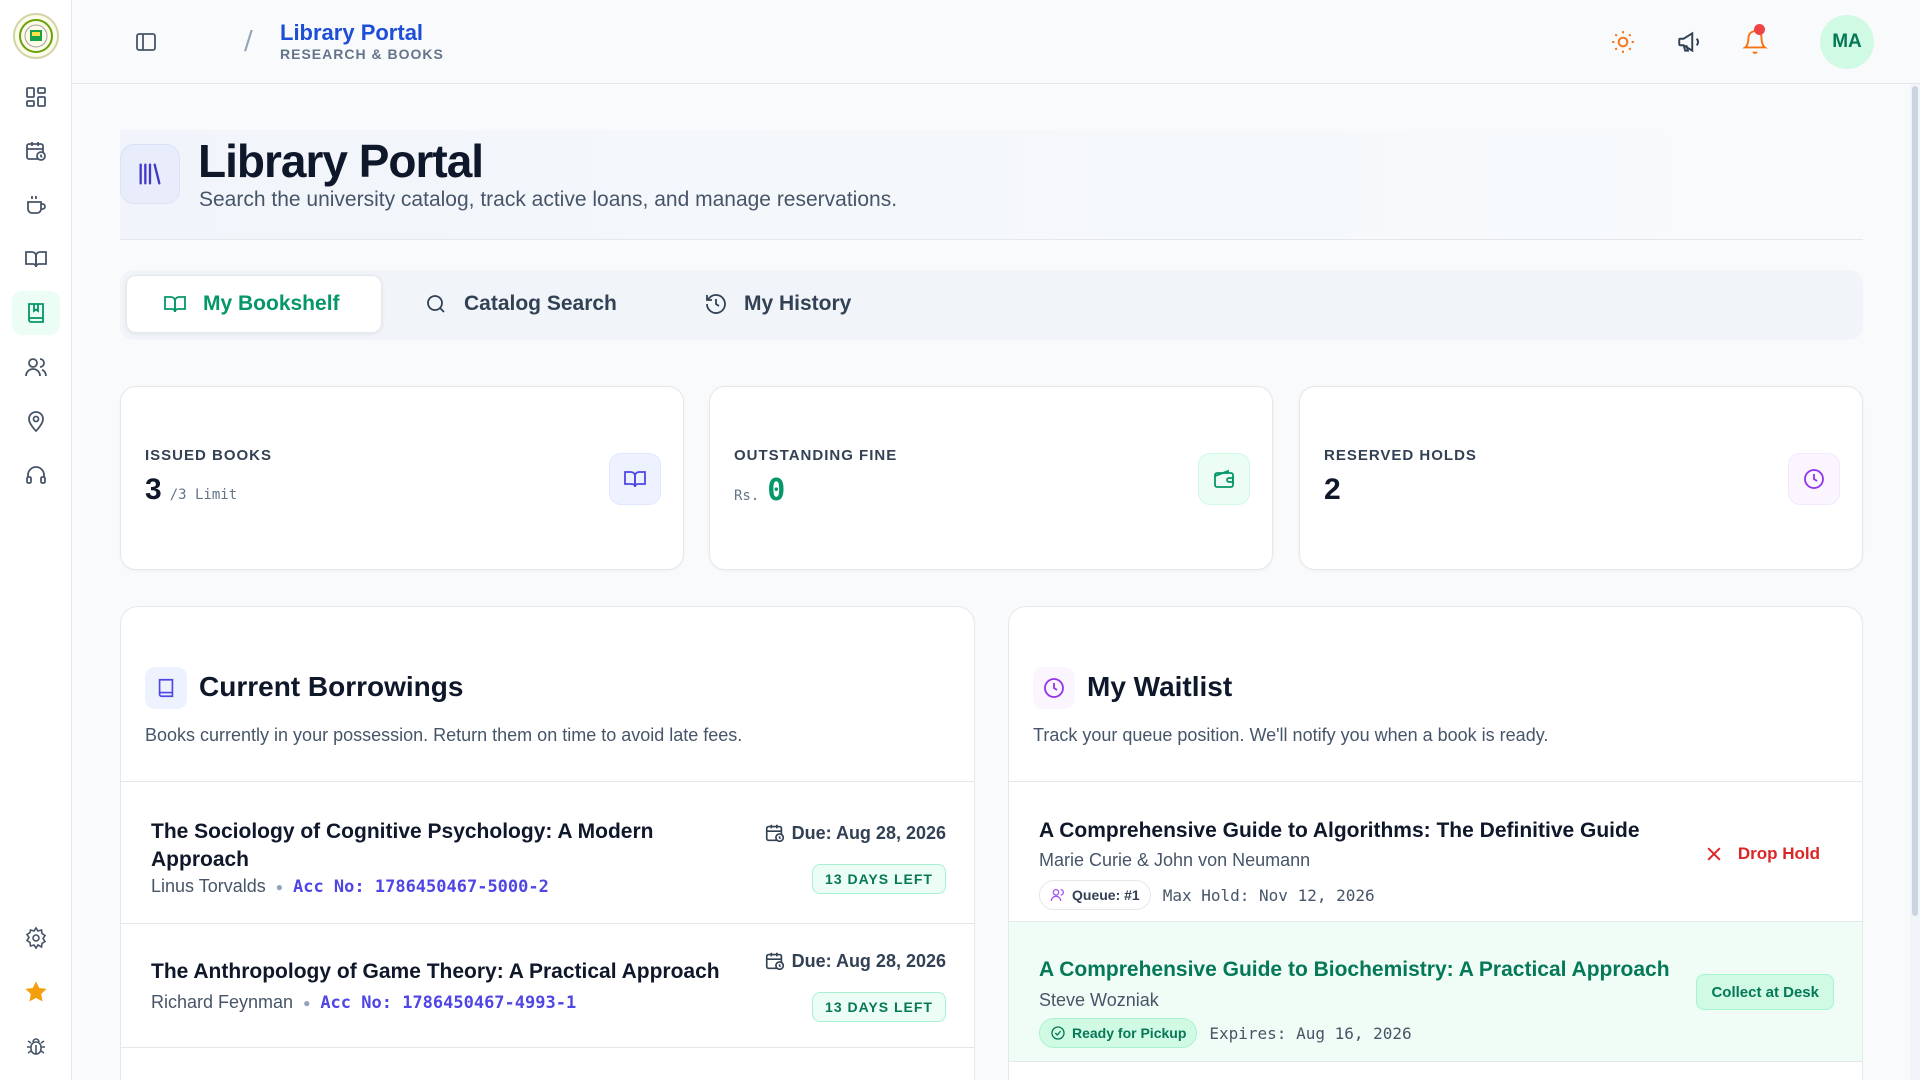 The height and width of the screenshot is (1080, 1920). Describe the element at coordinates (1175, 860) in the screenshot. I see `book-author: Marie Curie & John von Neumann` at that location.